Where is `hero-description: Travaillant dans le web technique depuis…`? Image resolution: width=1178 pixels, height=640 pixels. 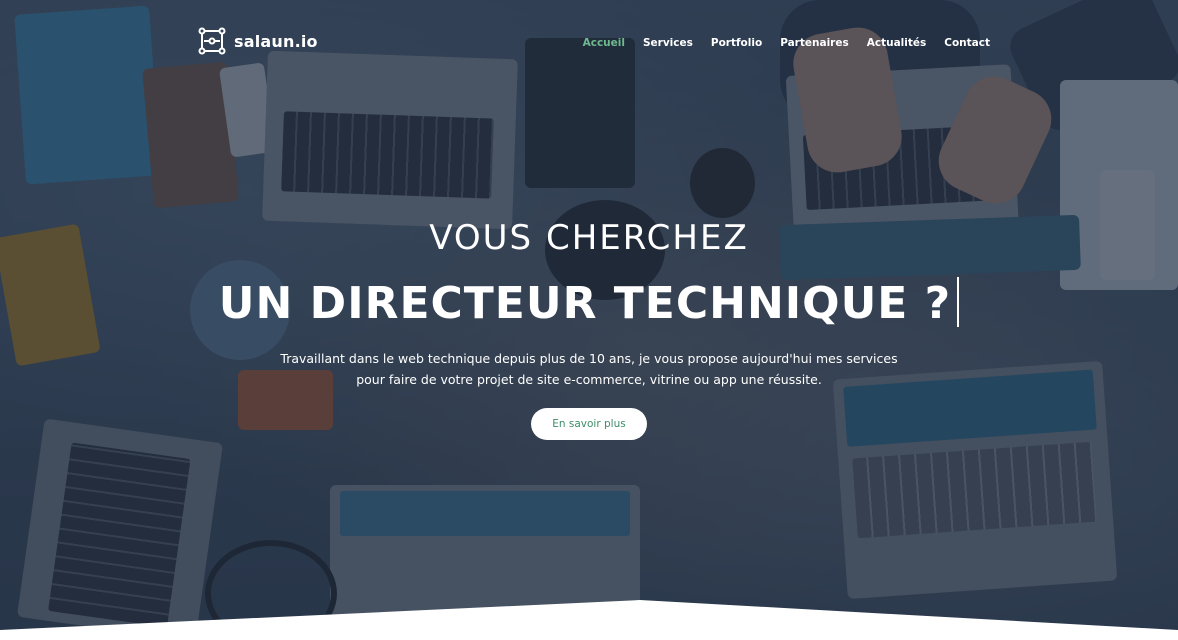 hero-description: Travaillant dans le web technique depuis… is located at coordinates (589, 369).